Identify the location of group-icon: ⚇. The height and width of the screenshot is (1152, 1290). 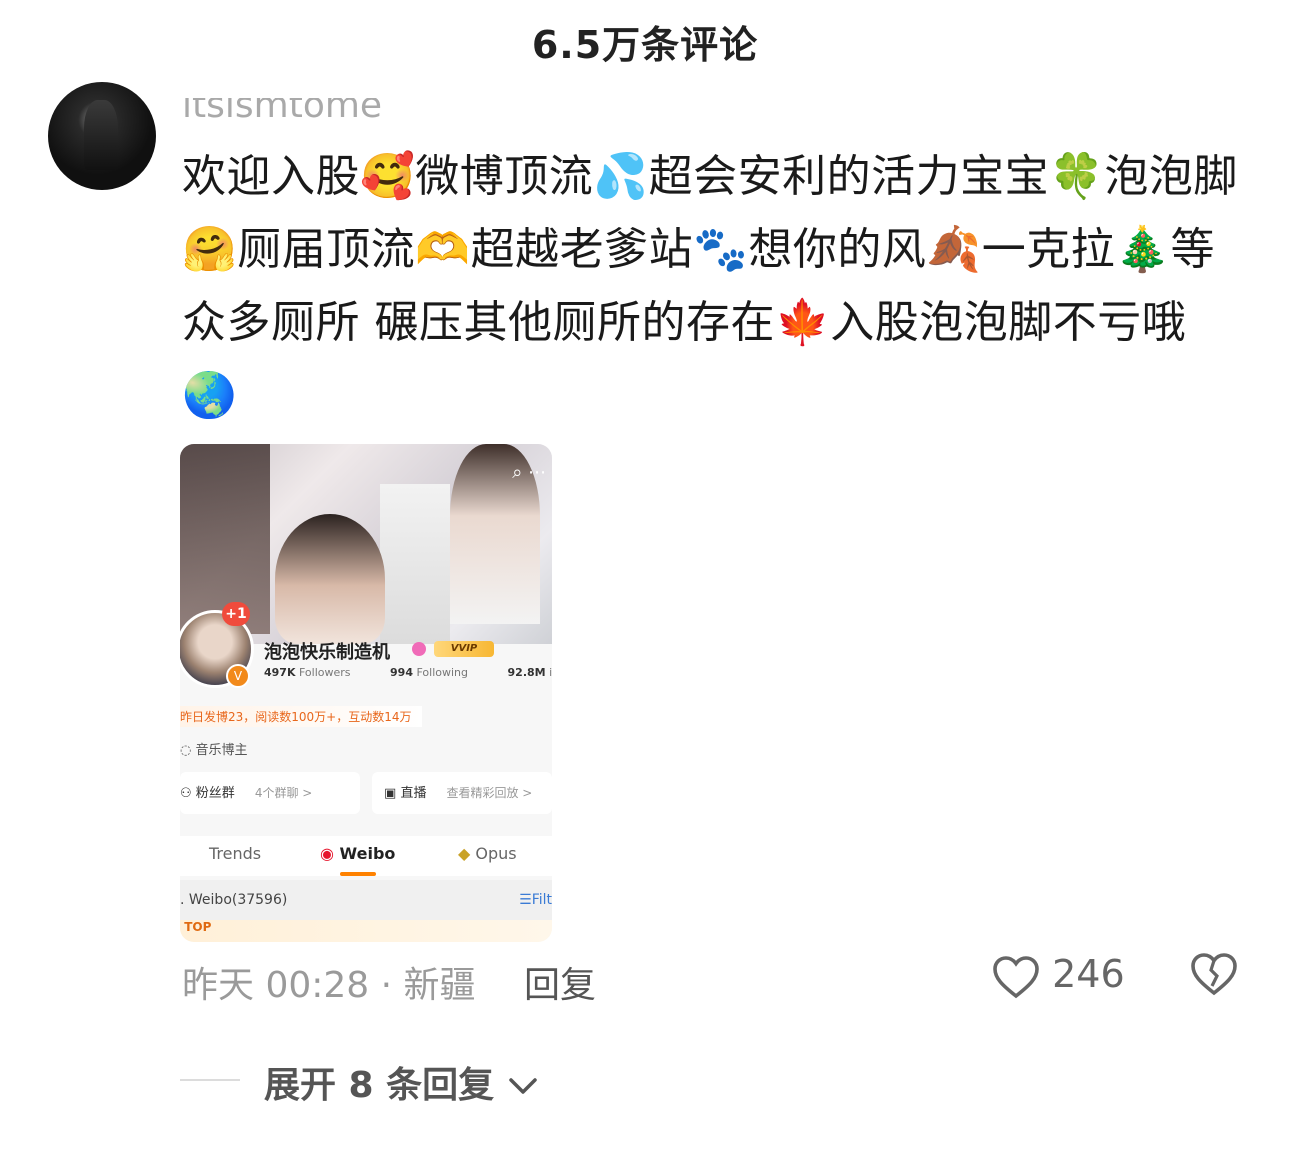
(186, 793).